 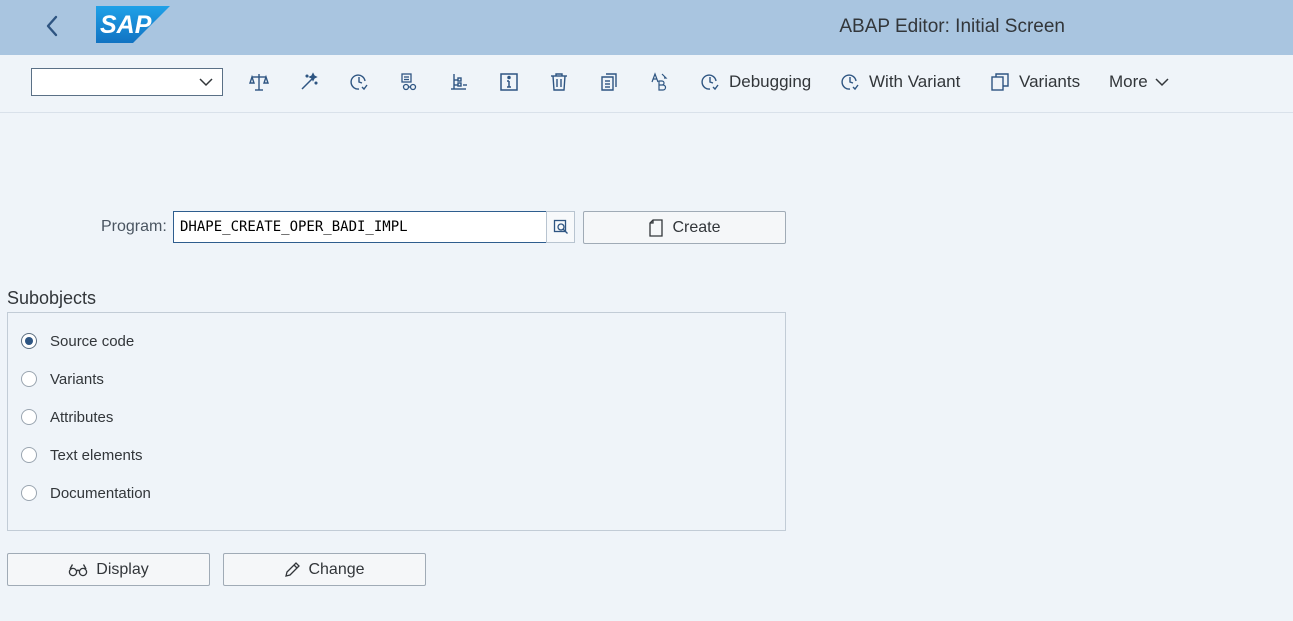 I want to click on radio-label: Attributes, so click(x=82, y=417).